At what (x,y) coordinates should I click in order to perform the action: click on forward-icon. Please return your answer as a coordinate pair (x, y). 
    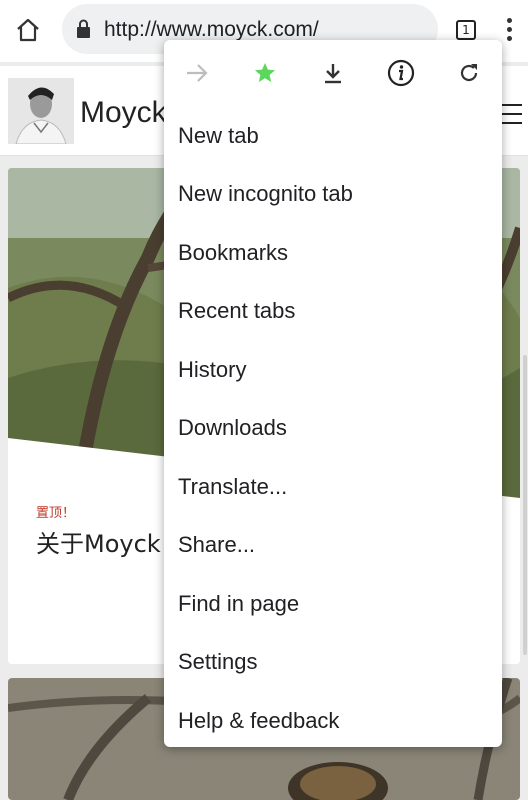
    Looking at the image, I should click on (197, 73).